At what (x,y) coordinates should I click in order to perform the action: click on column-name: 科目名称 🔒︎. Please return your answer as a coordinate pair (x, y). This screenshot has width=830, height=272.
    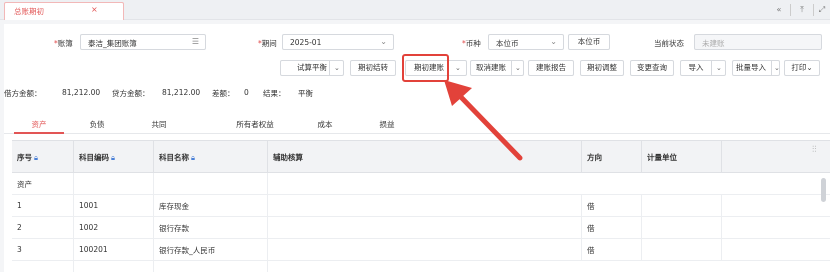
    Looking at the image, I should click on (211, 157).